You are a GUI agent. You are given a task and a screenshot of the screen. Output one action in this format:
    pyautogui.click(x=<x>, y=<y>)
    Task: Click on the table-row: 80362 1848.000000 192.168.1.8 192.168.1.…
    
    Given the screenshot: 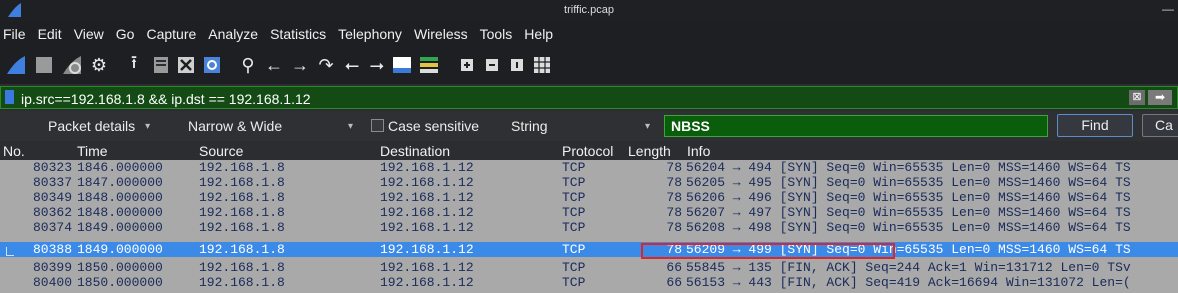 What is the action you would take?
    pyautogui.click(x=589, y=212)
    